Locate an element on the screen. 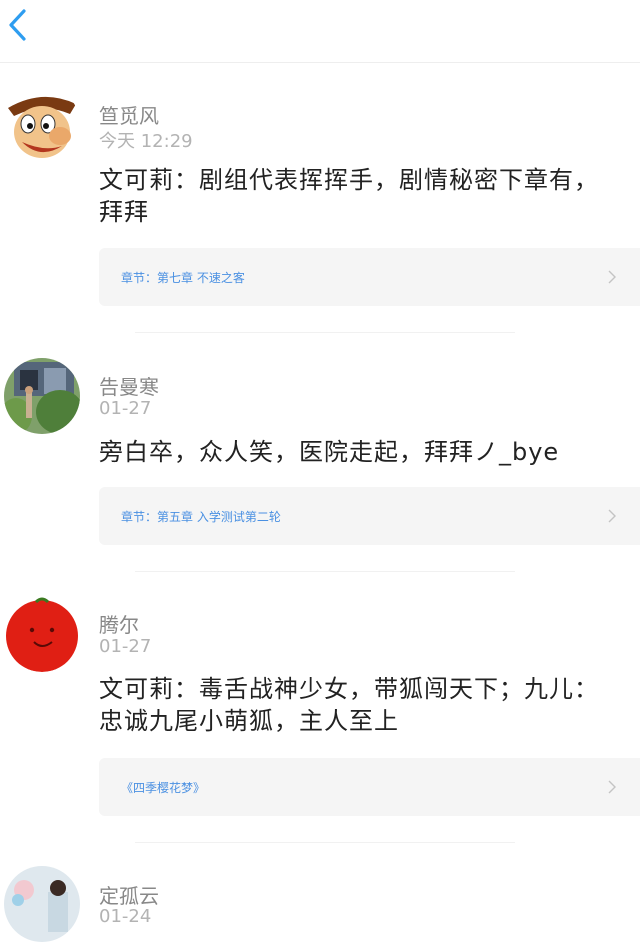 Image resolution: width=640 pixels, height=942 pixels. top-bar is located at coordinates (320, 31).